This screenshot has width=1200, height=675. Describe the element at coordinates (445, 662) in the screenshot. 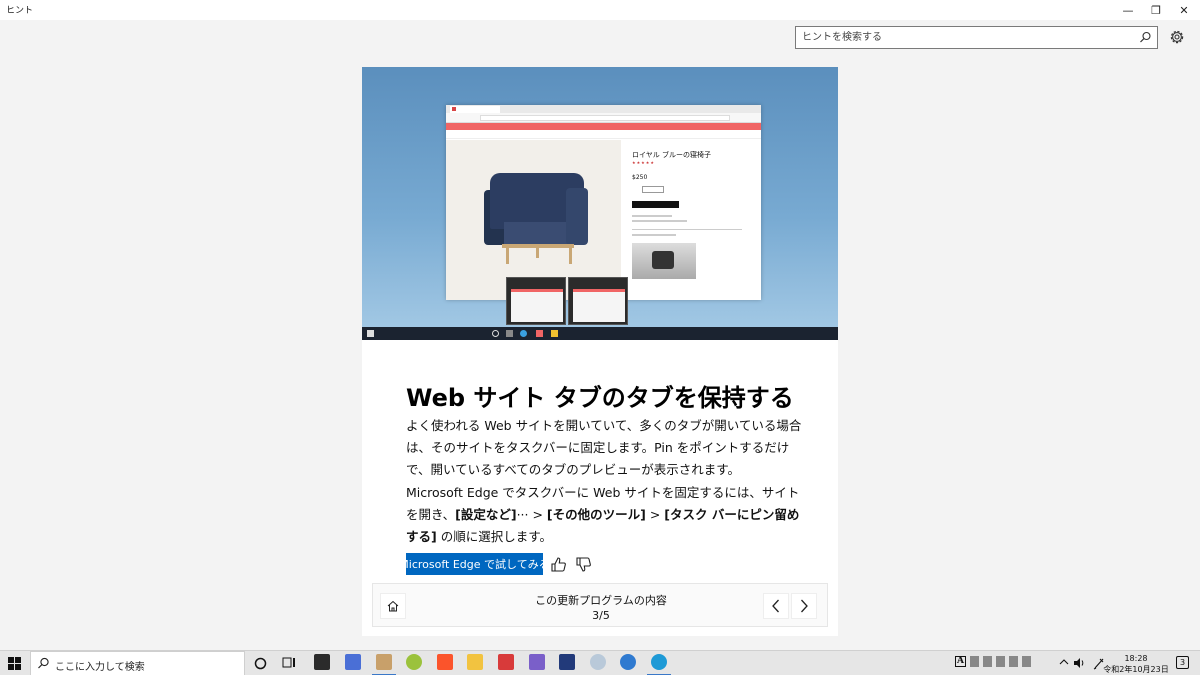

I see `brave-browser-icon` at that location.